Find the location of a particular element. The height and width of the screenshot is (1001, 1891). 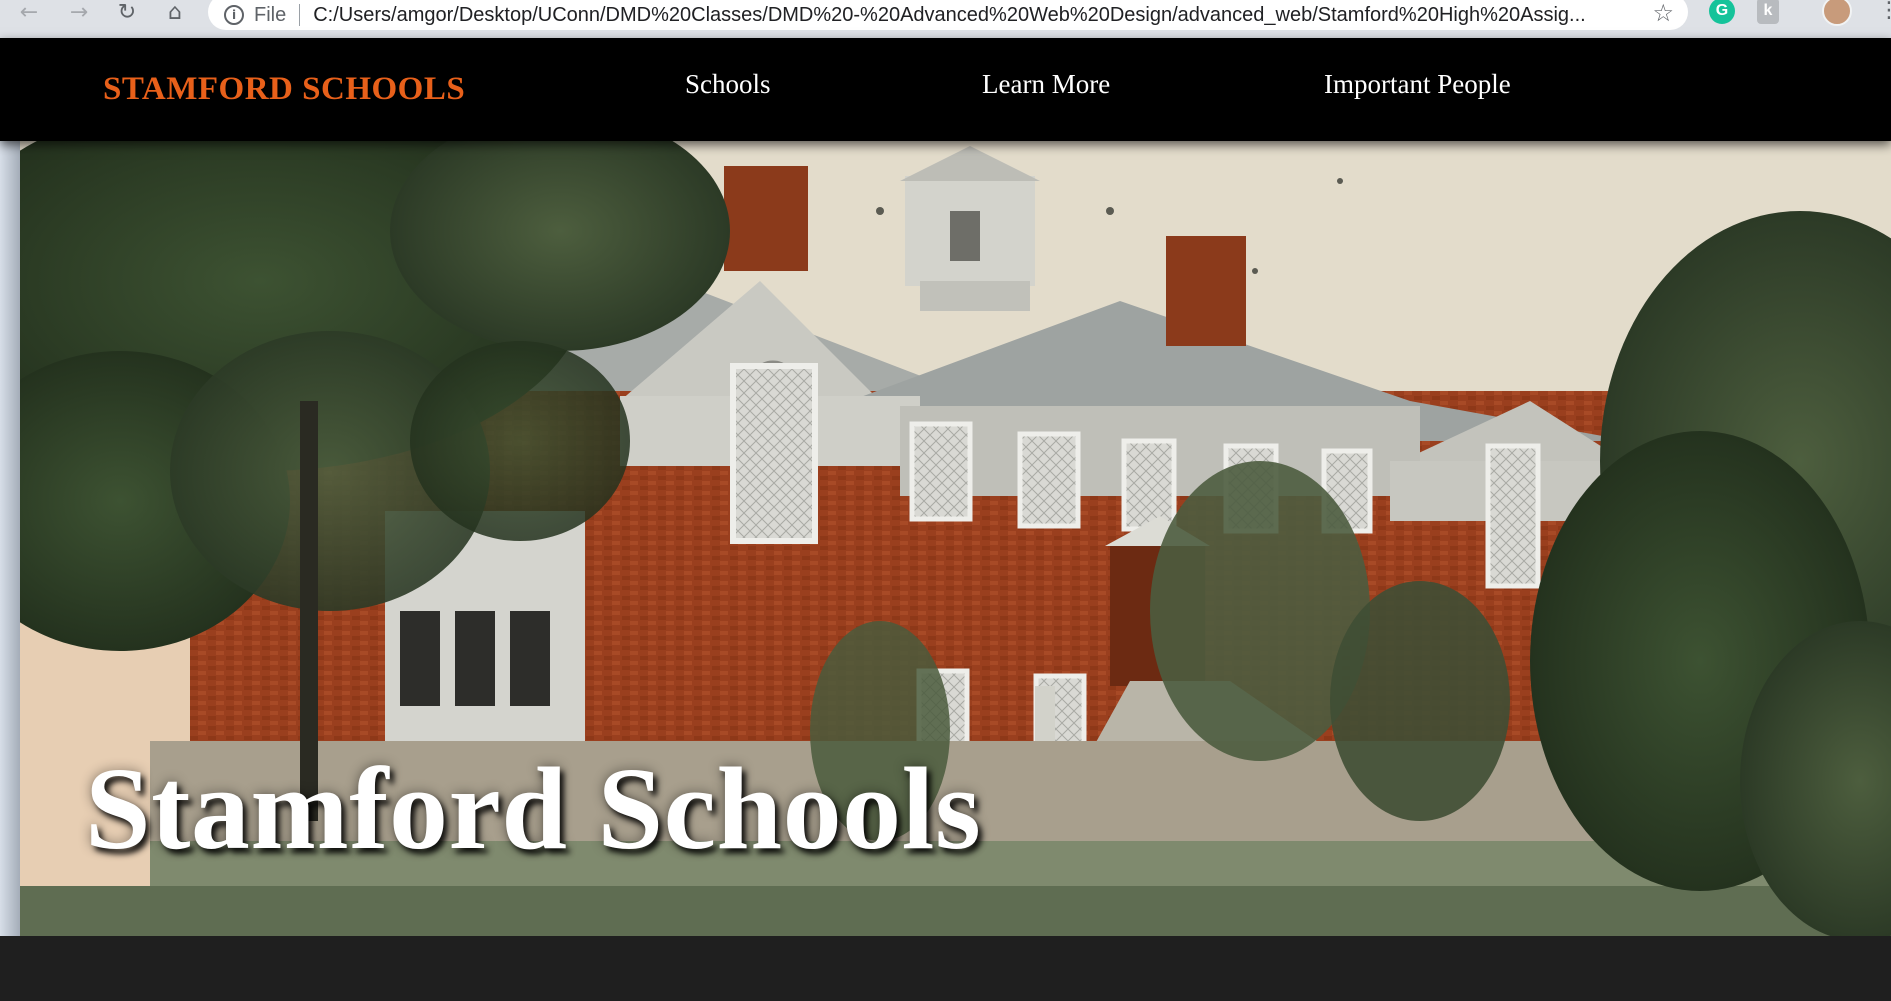

arrow-right-icon: → is located at coordinates (79, 13).